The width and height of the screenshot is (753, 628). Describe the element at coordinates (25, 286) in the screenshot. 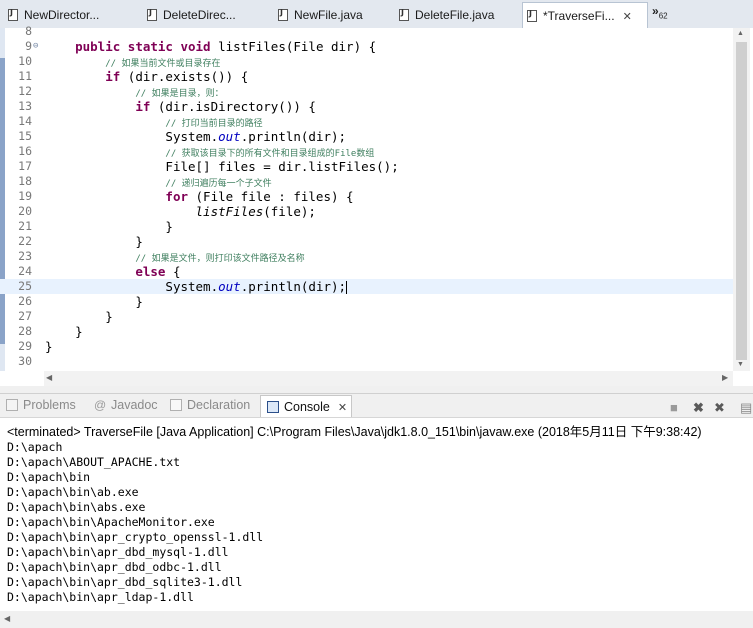

I see `line-number: 25` at that location.